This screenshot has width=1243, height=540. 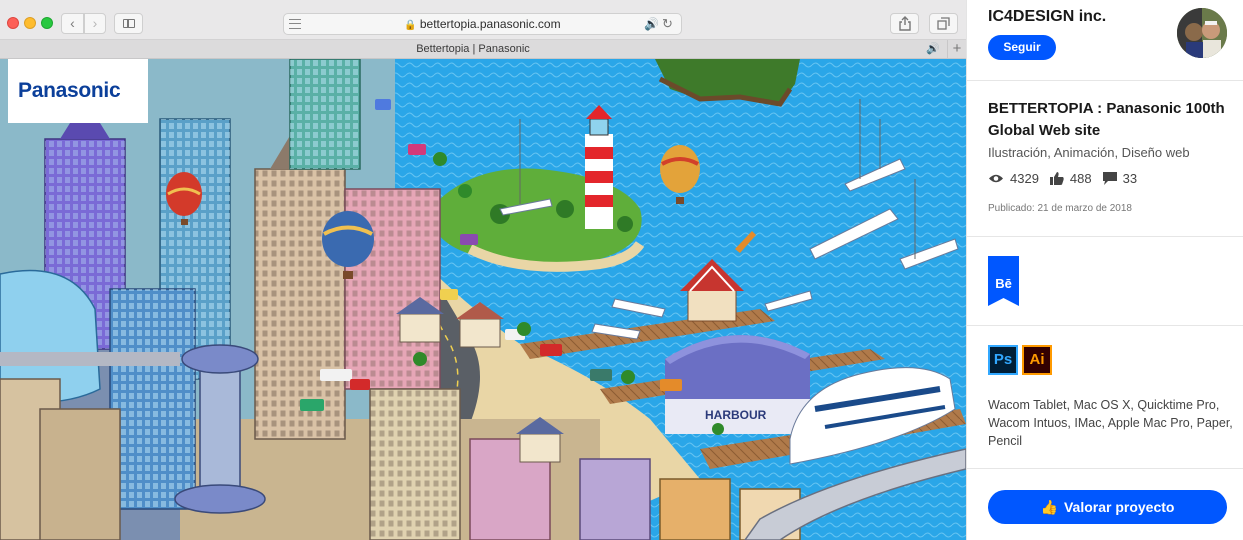 What do you see at coordinates (667, 24) in the screenshot?
I see `reload-icon: ↻` at bounding box center [667, 24].